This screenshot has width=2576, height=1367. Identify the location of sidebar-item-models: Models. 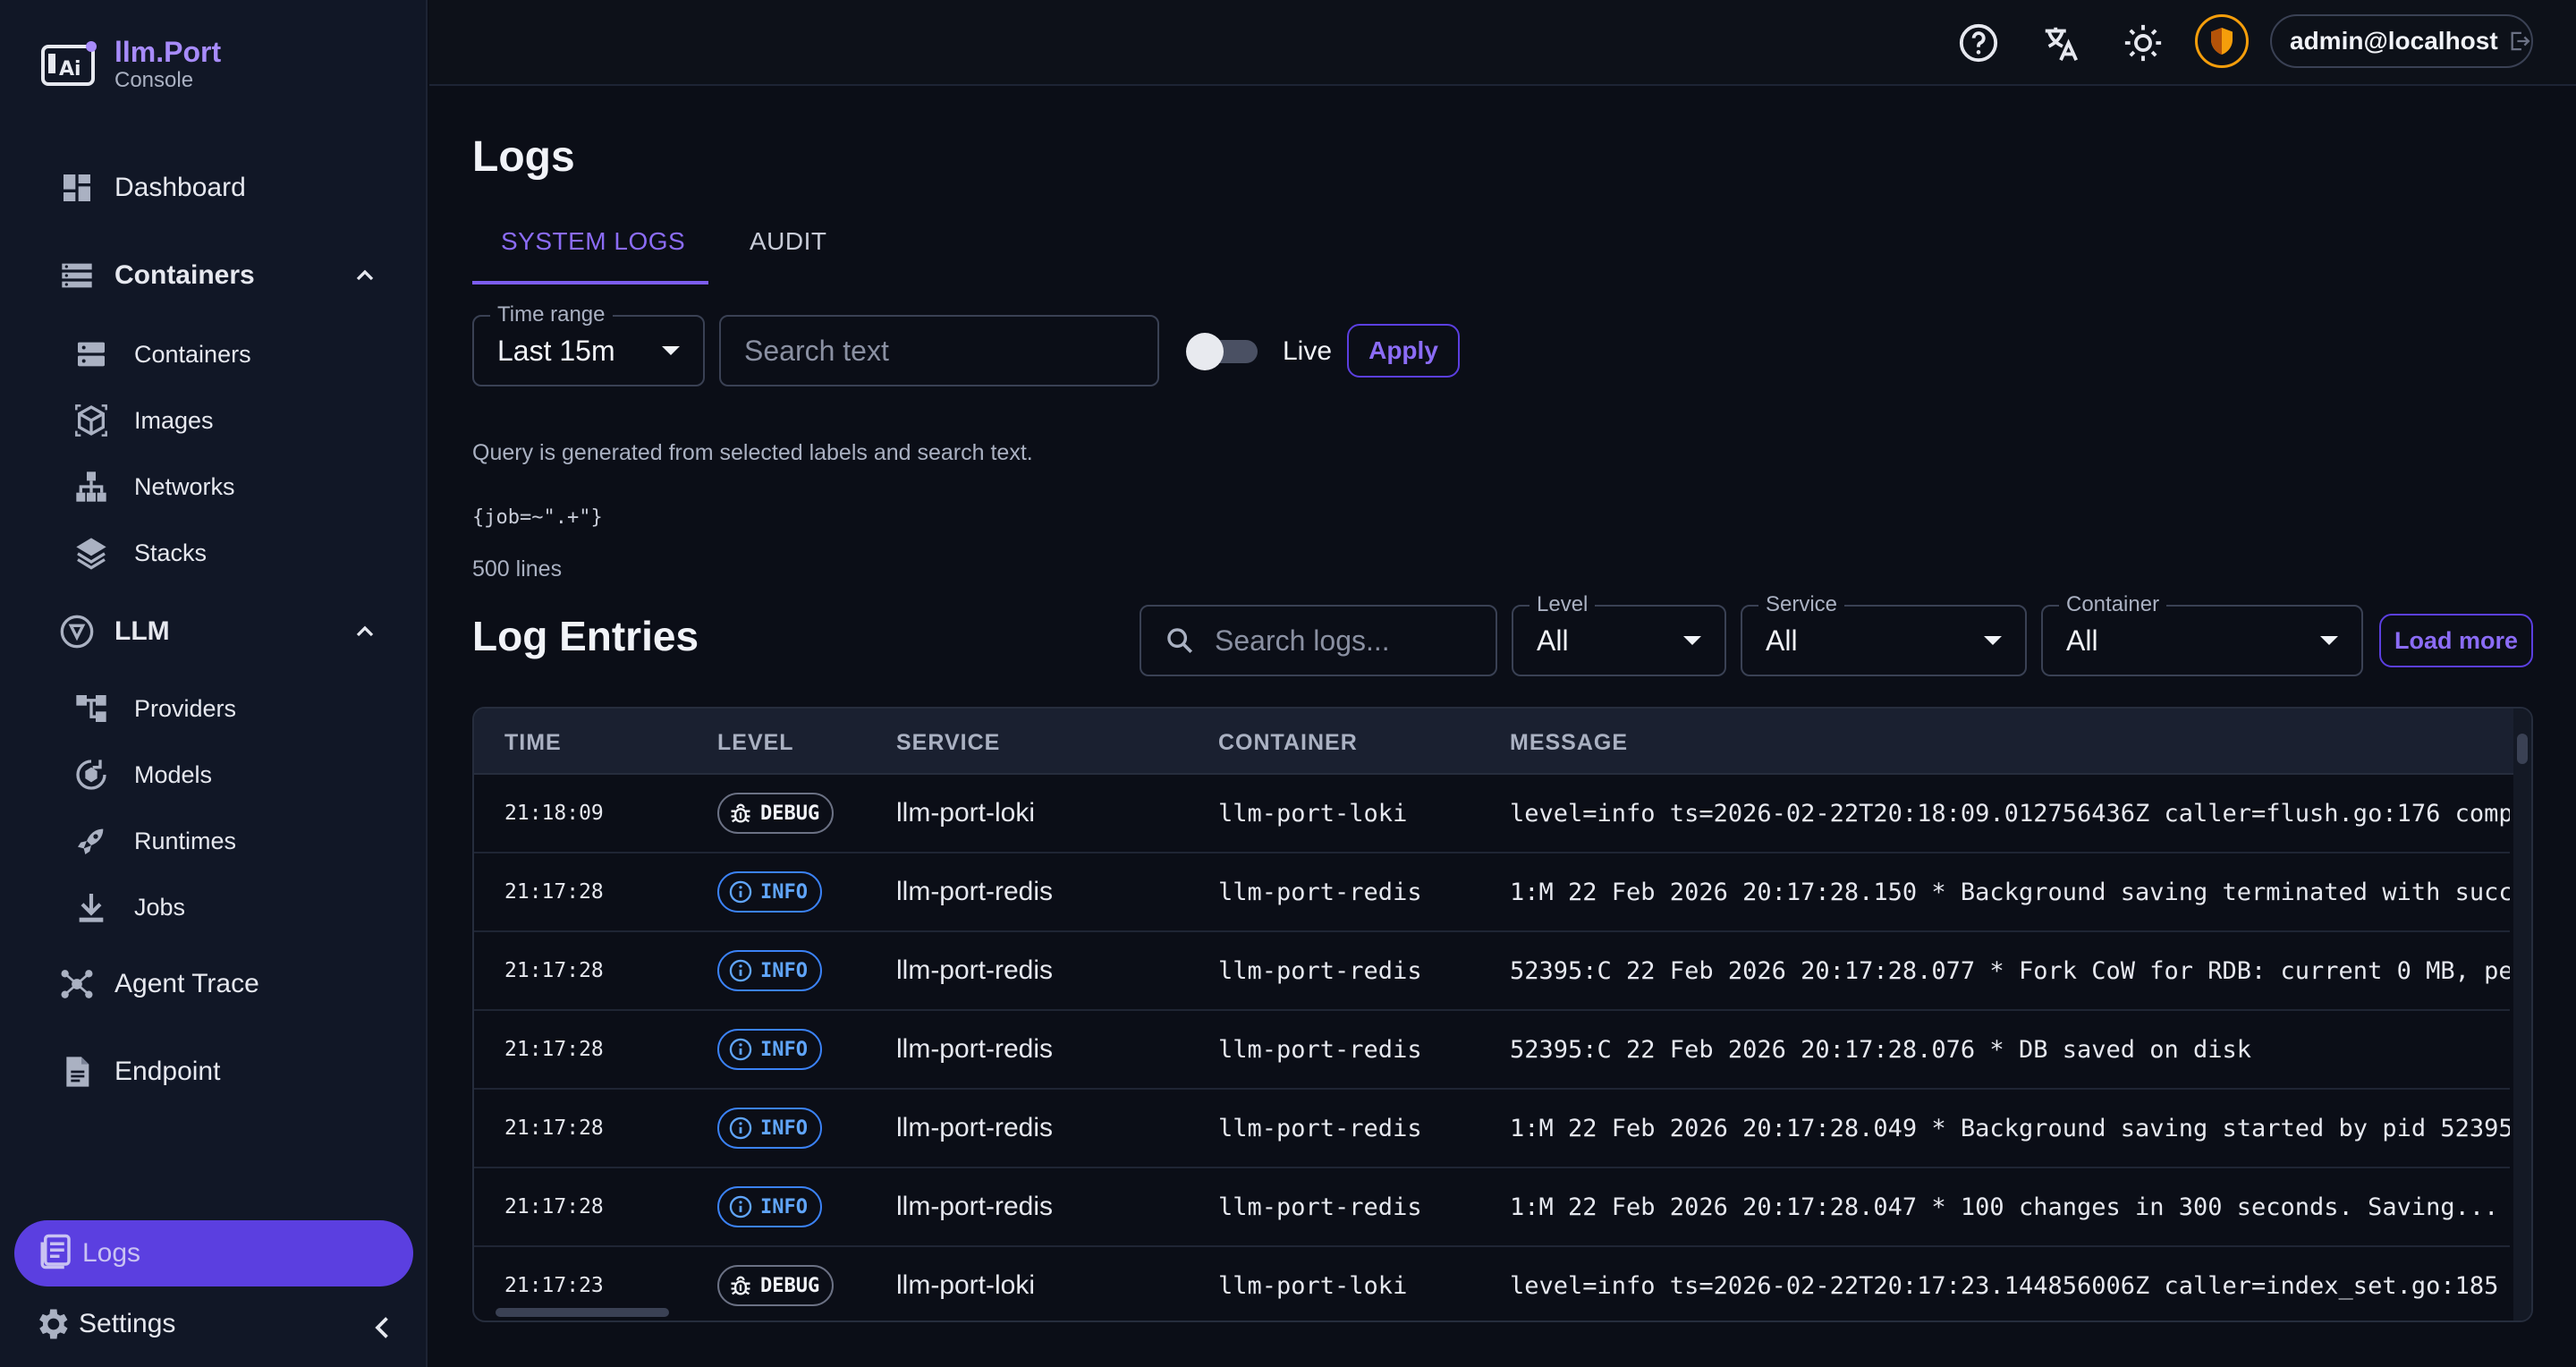
(142, 775).